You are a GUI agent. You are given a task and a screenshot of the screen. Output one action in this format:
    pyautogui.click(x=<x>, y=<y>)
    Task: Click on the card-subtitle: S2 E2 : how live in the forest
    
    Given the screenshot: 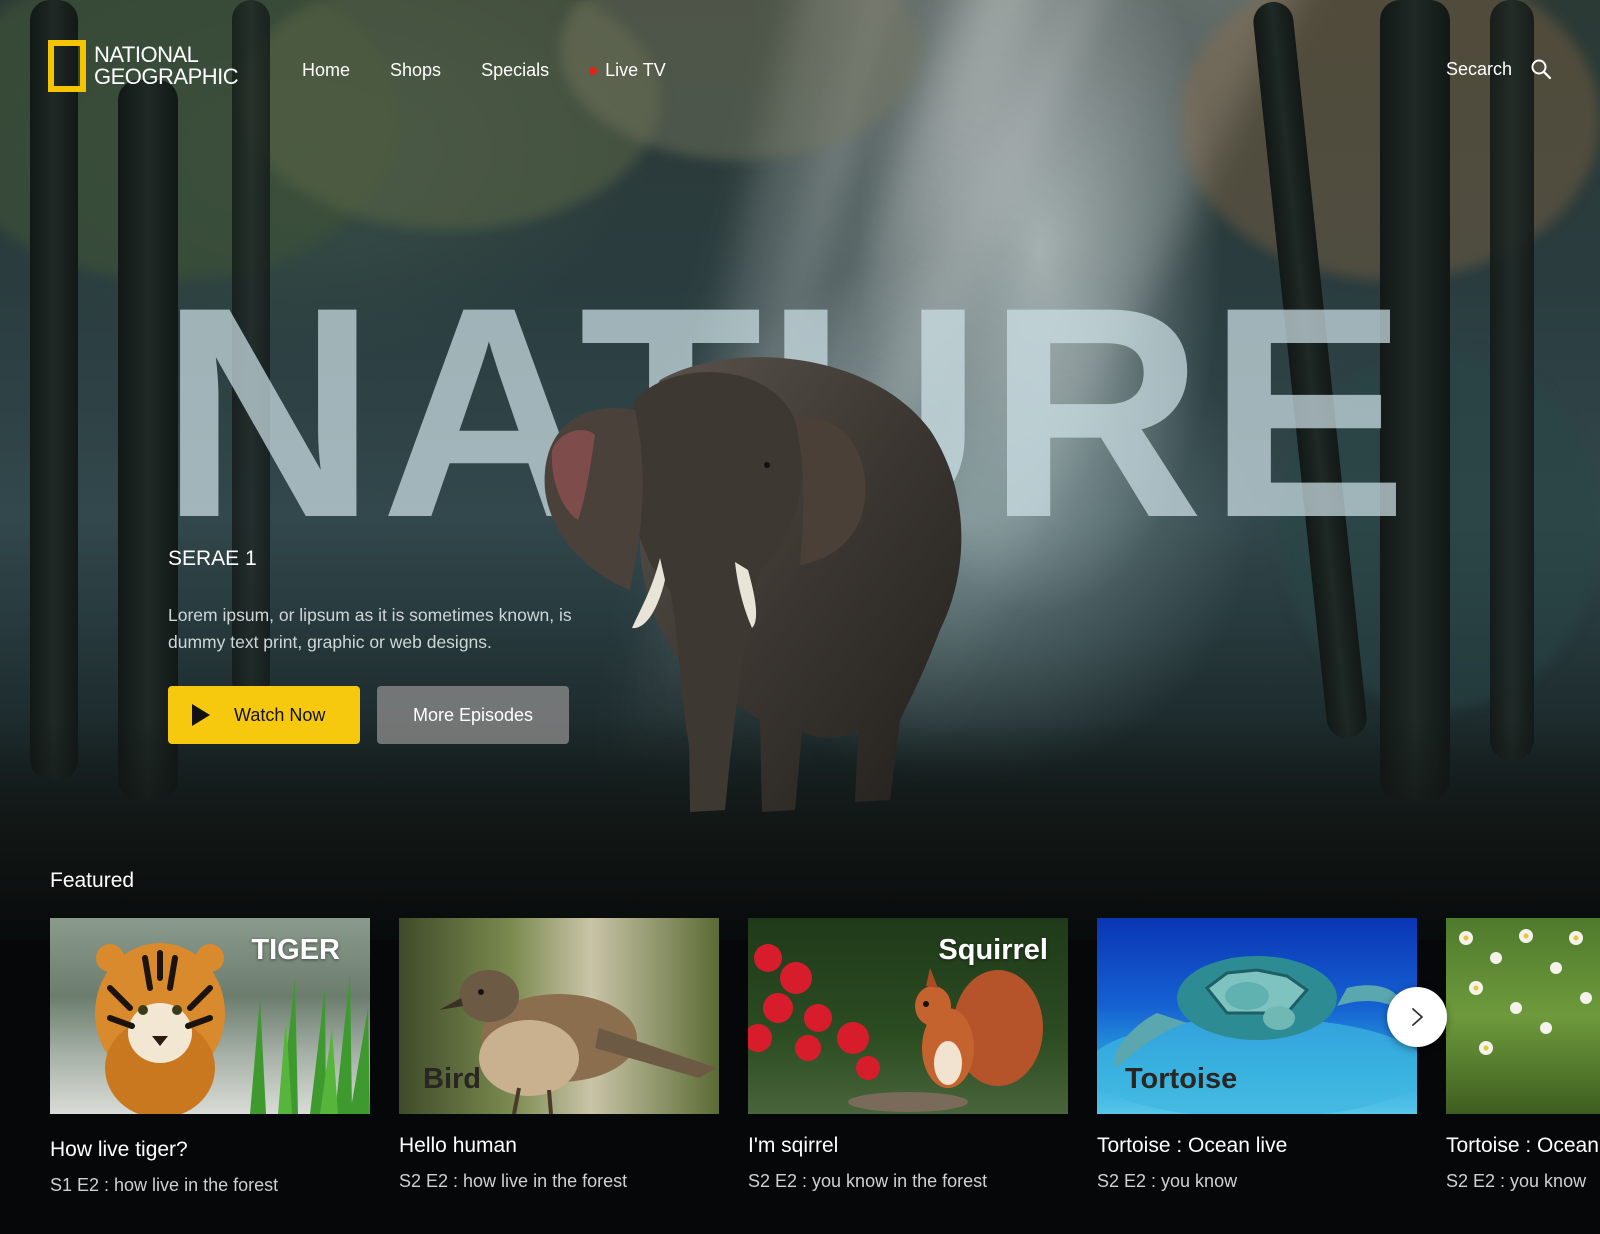 What is the action you would take?
    pyautogui.click(x=513, y=1181)
    